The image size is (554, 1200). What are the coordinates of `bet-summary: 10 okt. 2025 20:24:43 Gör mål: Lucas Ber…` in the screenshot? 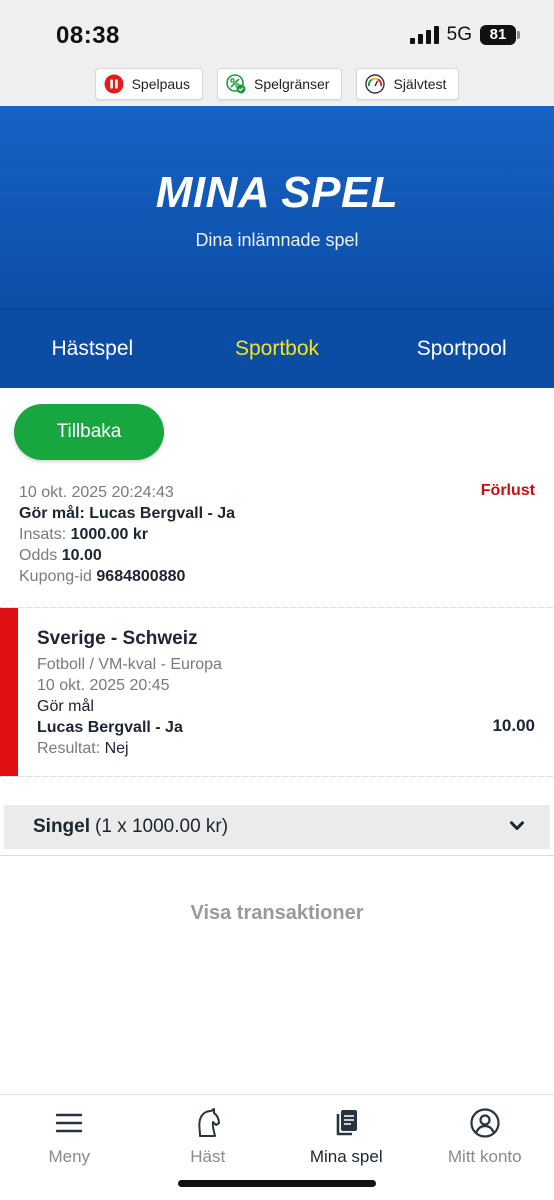 It's located at (277, 534).